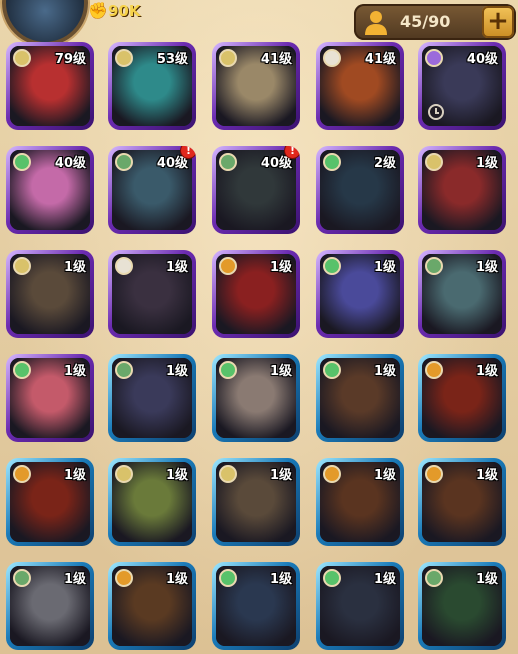  I want to click on hero-portrait-frame: 41级, so click(256, 86).